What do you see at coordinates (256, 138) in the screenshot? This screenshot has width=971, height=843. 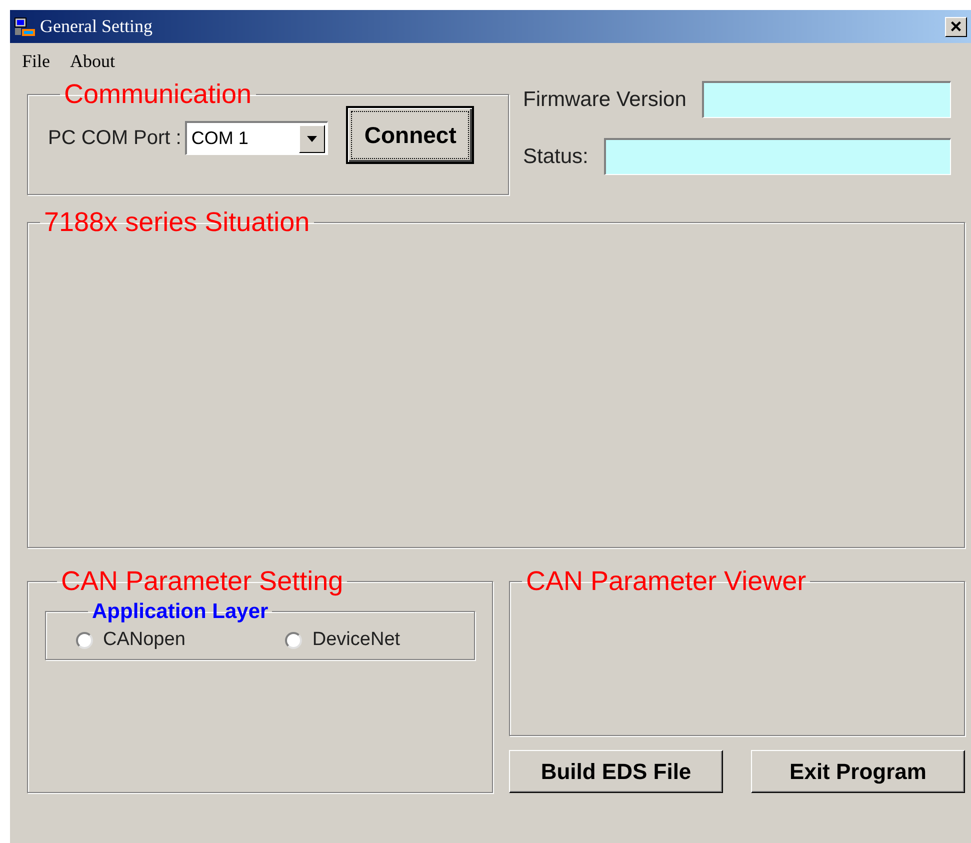 I see `port-dropdown: COM 1` at bounding box center [256, 138].